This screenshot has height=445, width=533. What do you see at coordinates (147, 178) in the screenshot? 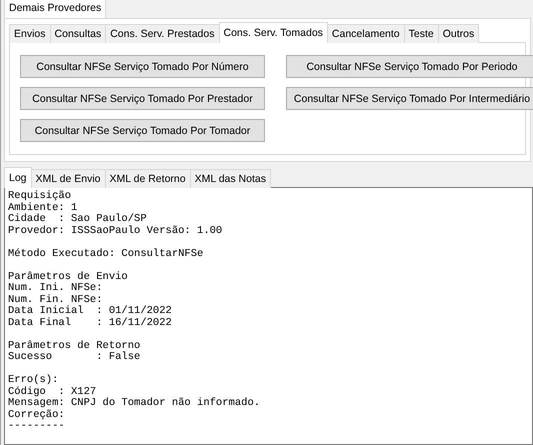
I see `tab: XML de Retorno` at bounding box center [147, 178].